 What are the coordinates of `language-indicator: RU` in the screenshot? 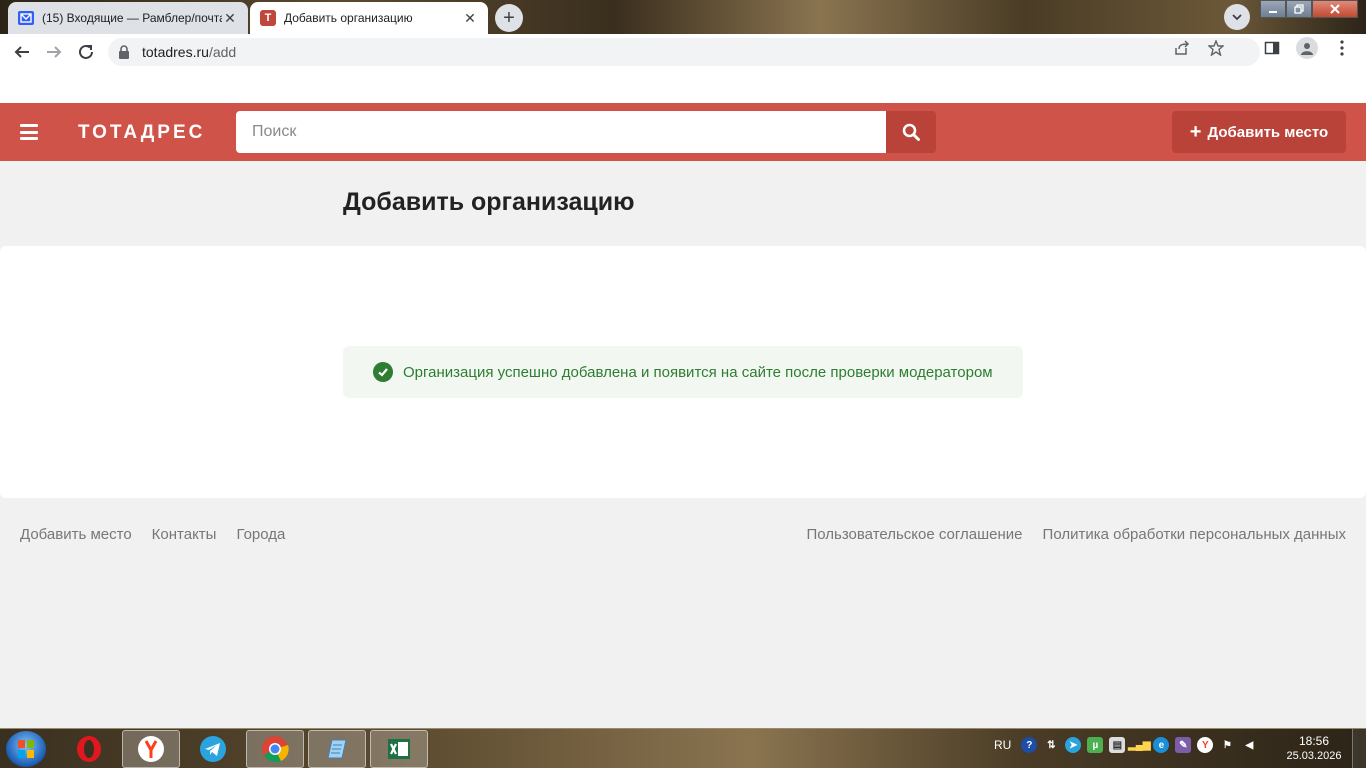 It's located at (1002, 745).